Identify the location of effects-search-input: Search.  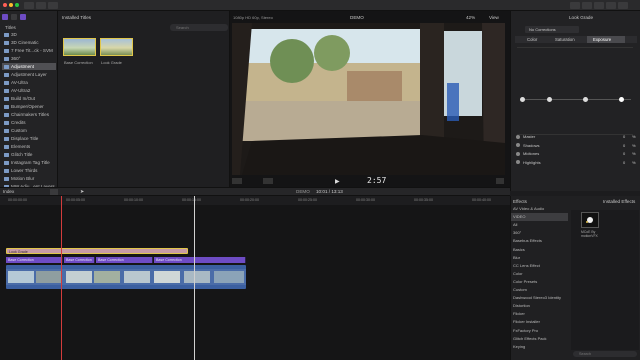
(605, 354).